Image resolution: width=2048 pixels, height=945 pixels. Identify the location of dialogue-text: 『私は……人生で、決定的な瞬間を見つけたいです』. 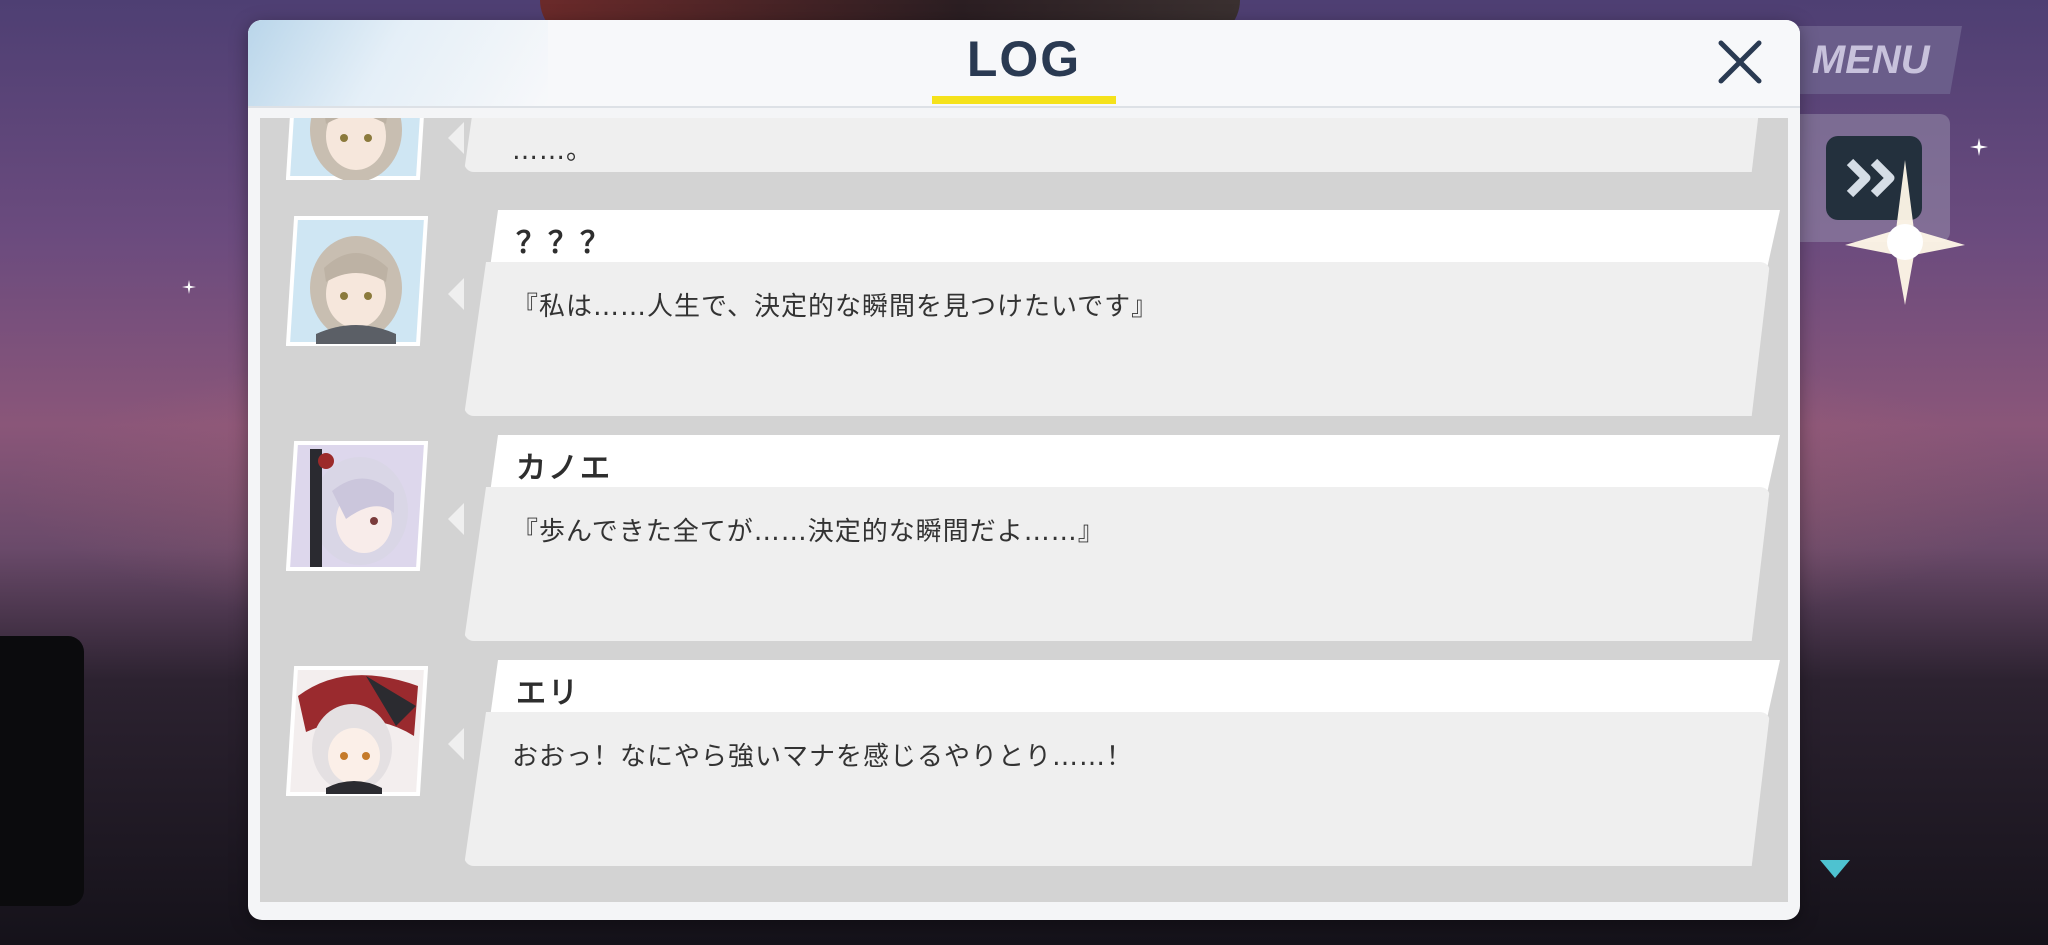
(835, 307).